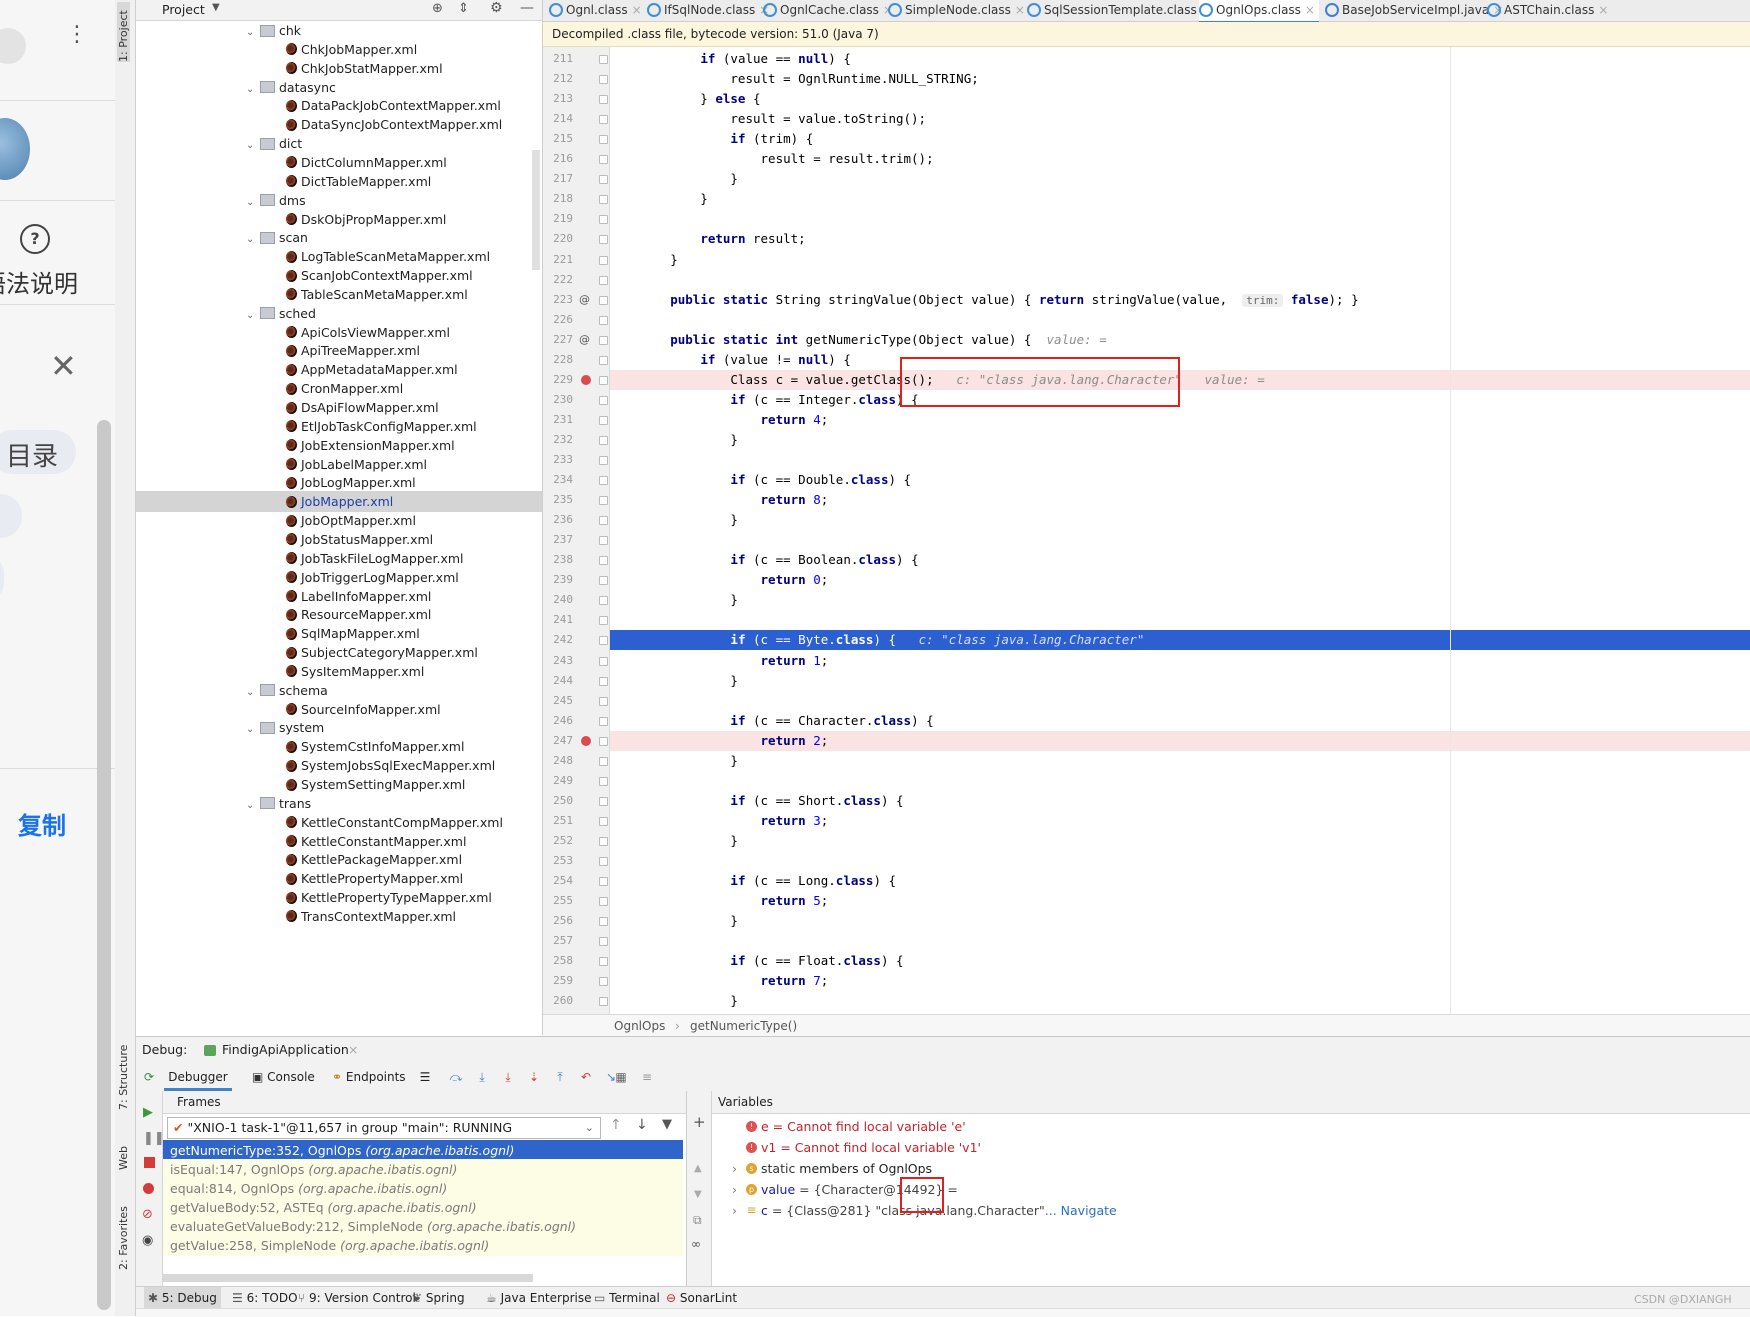 The width and height of the screenshot is (1750, 1317). What do you see at coordinates (1180, 801) in the screenshot?
I see `code-line: if (c == Short.class) {` at bounding box center [1180, 801].